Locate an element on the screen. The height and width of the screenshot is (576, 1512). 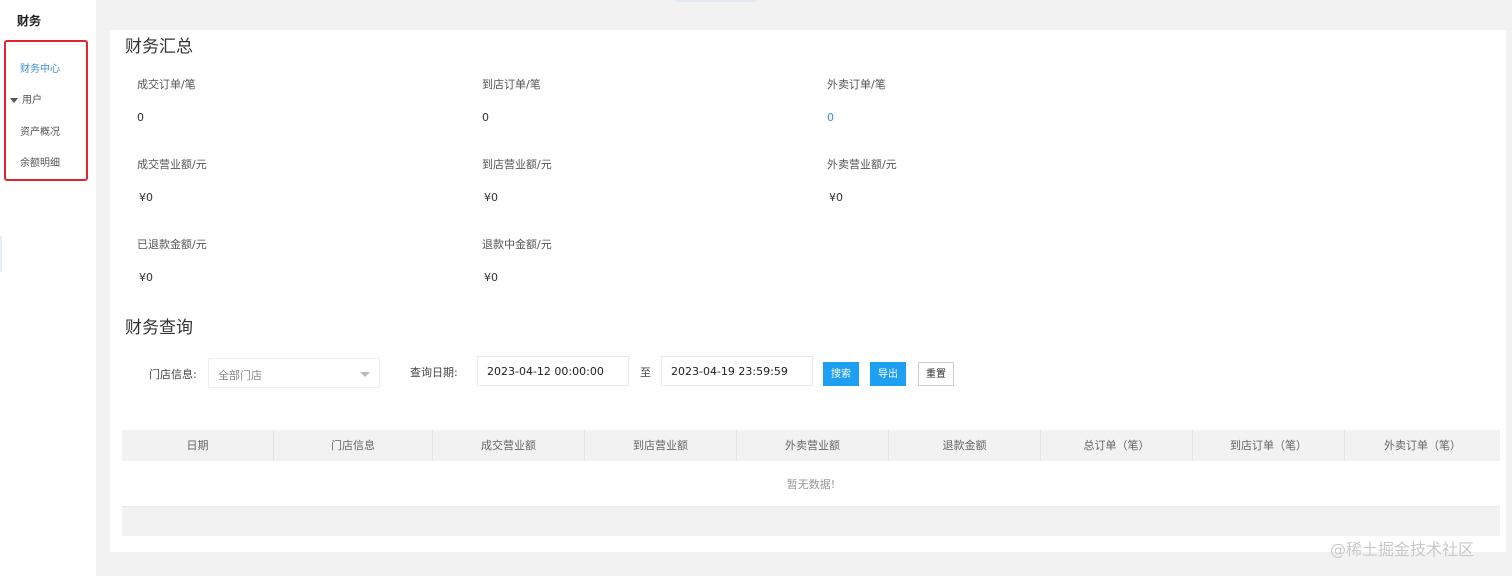
stat-label: 退款中金额/元 is located at coordinates (517, 244).